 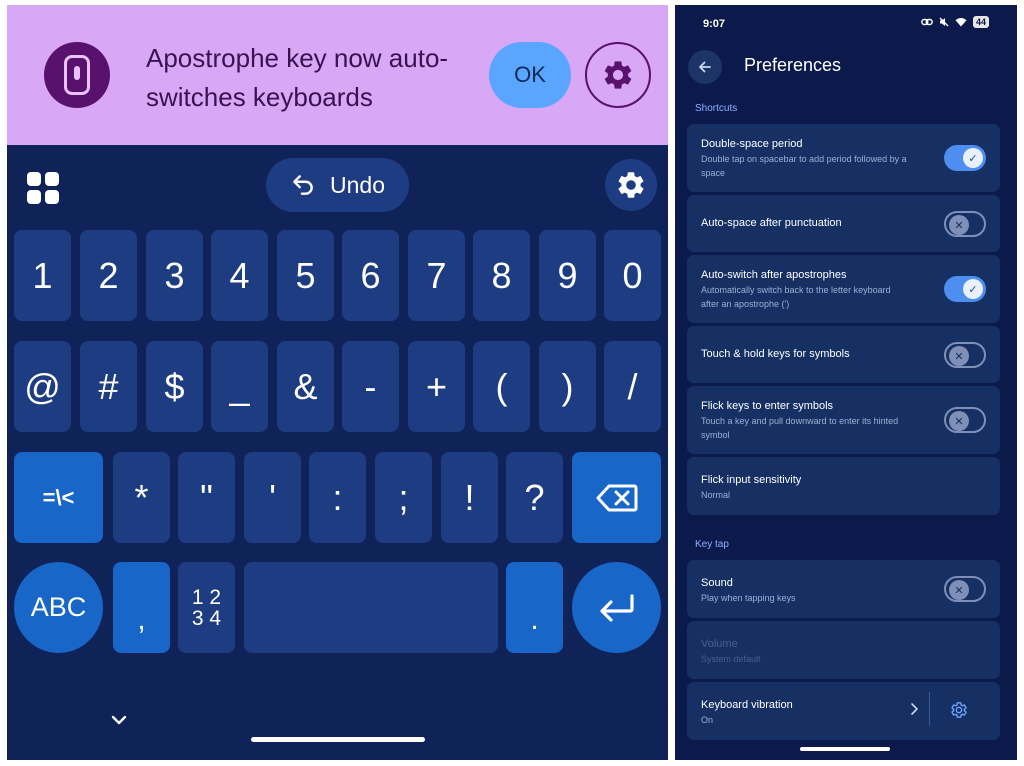 What do you see at coordinates (775, 354) in the screenshot?
I see `setting-title: Touch & hold keys for symbols` at bounding box center [775, 354].